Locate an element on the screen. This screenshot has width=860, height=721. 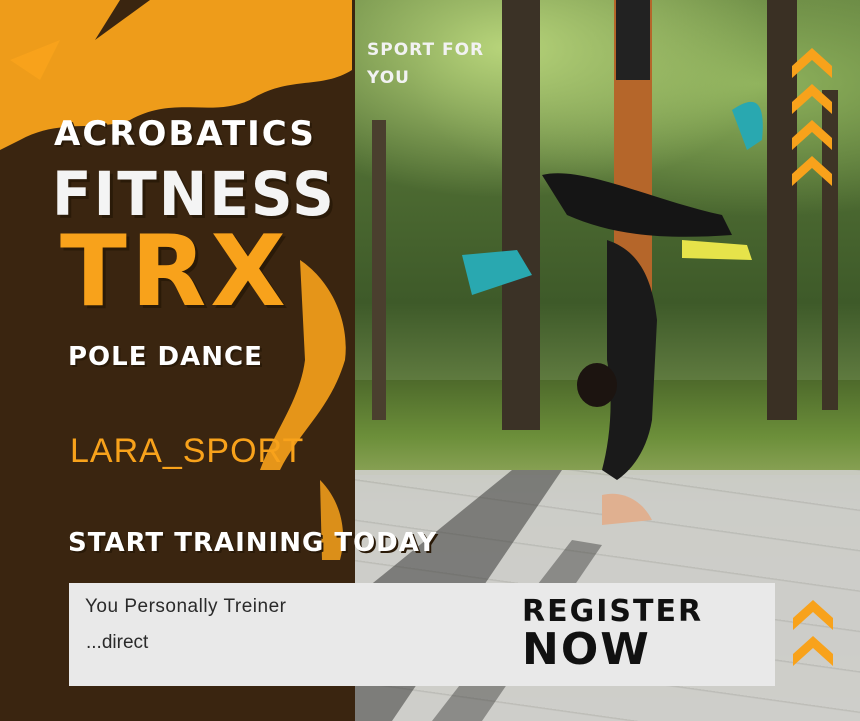
discipline-acrobatics: ACROBATICS is located at coordinates (185, 134).